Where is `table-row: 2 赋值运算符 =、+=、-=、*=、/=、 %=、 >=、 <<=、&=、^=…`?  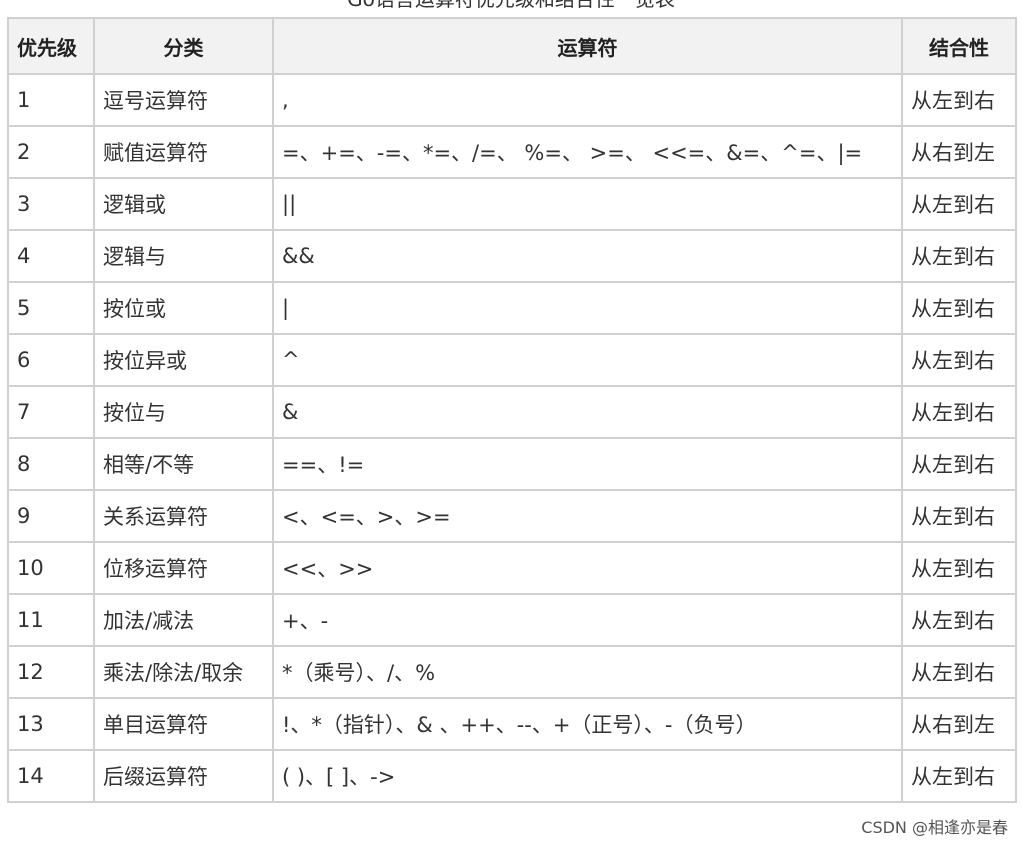
table-row: 2 赋值运算符 =、+=、-=、*=、/=、 %=、 >=、 <<=、&=、^=… is located at coordinates (512, 152).